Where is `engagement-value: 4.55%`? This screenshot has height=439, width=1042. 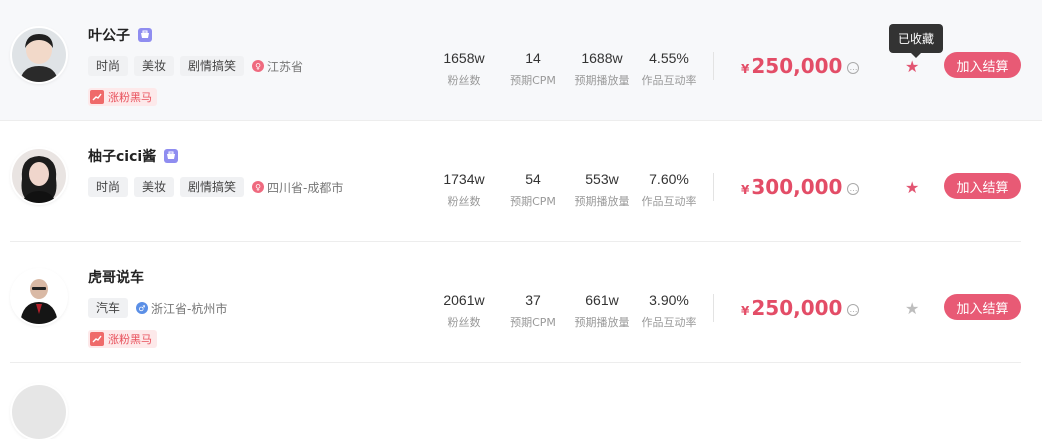
engagement-value: 4.55% is located at coordinates (669, 58).